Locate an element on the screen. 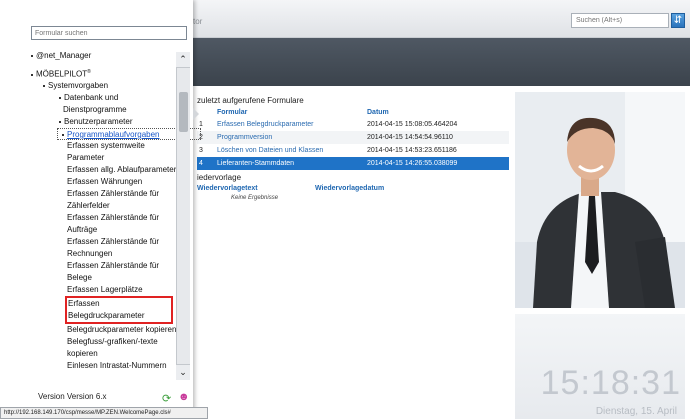  row-form-link: Erfassen Belegdruckparameter is located at coordinates (290, 124).